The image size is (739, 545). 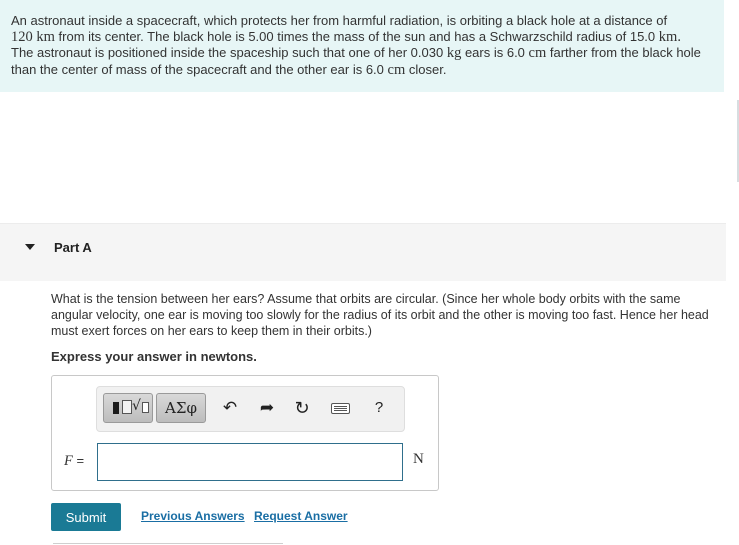 I want to click on cm-unit: cm, so click(x=537, y=53).